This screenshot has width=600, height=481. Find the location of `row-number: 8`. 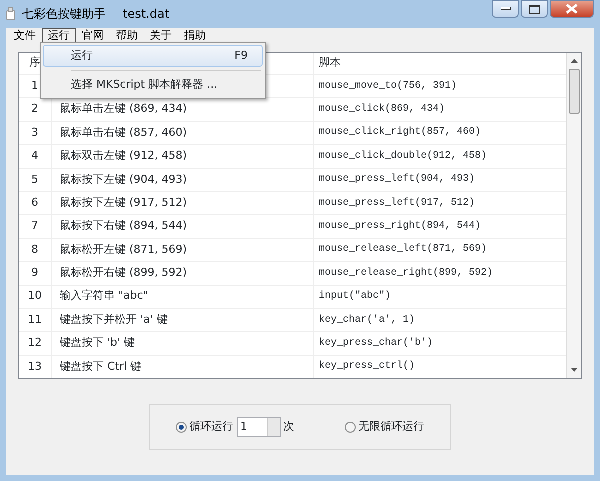

row-number: 8 is located at coordinates (35, 250).